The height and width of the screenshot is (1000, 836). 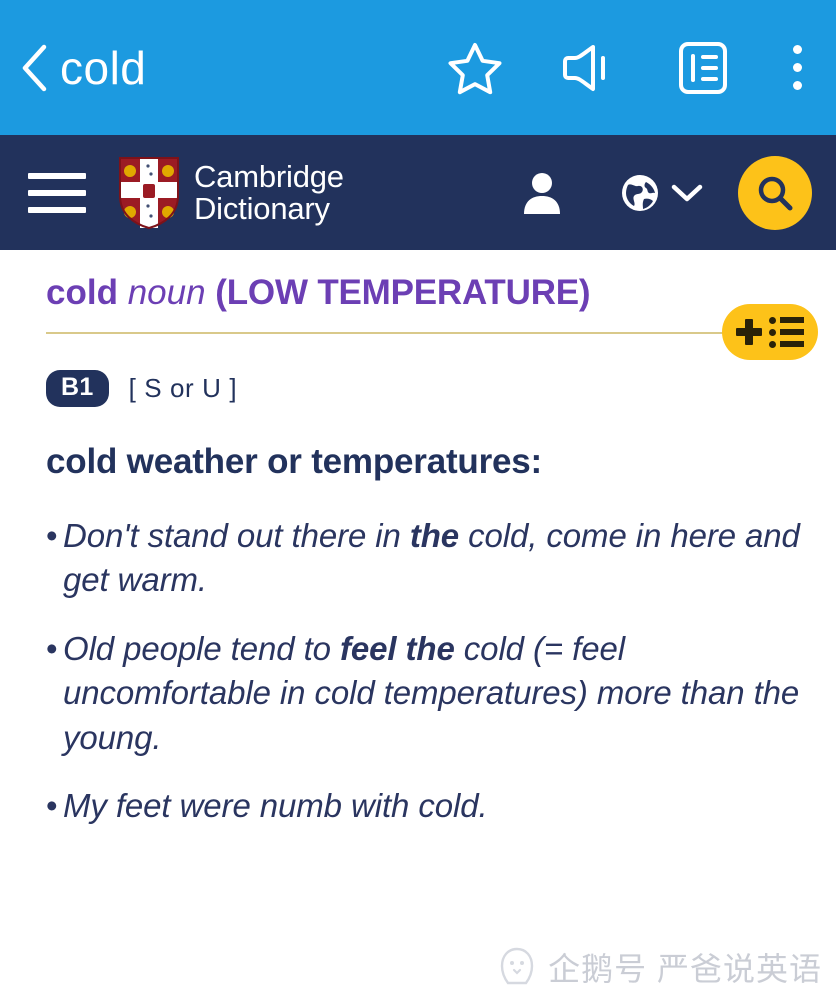 What do you see at coordinates (418, 67) in the screenshot?
I see `app-bar: cold` at bounding box center [418, 67].